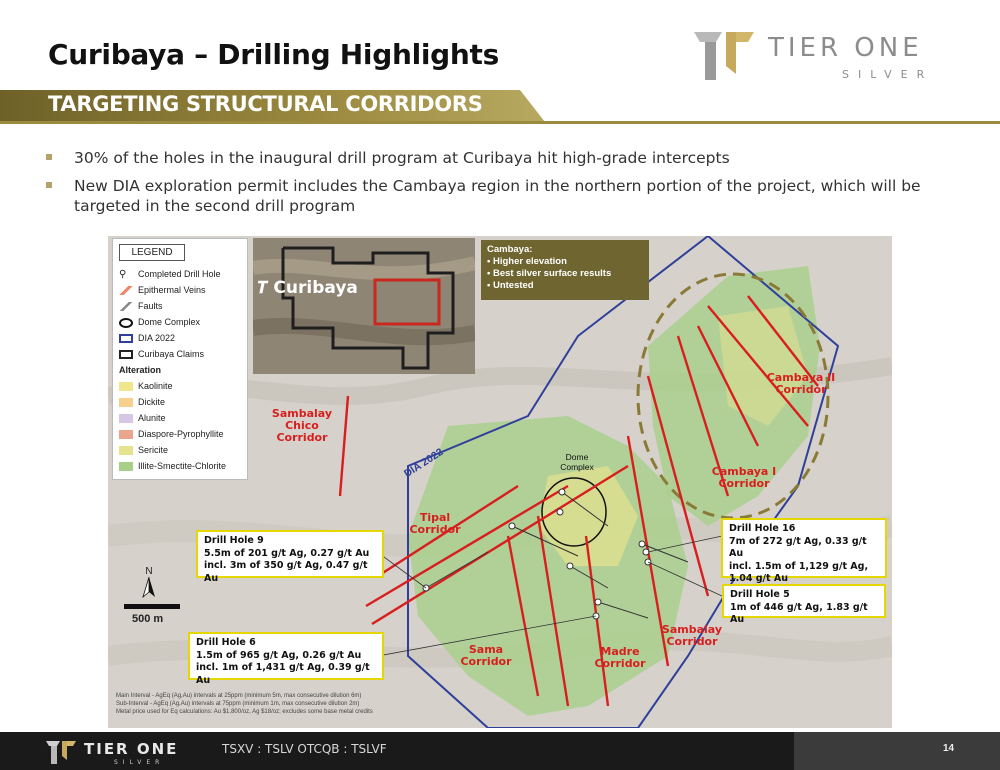  What do you see at coordinates (510, 285) in the screenshot?
I see `cambaya-item: • Untested` at bounding box center [510, 285].